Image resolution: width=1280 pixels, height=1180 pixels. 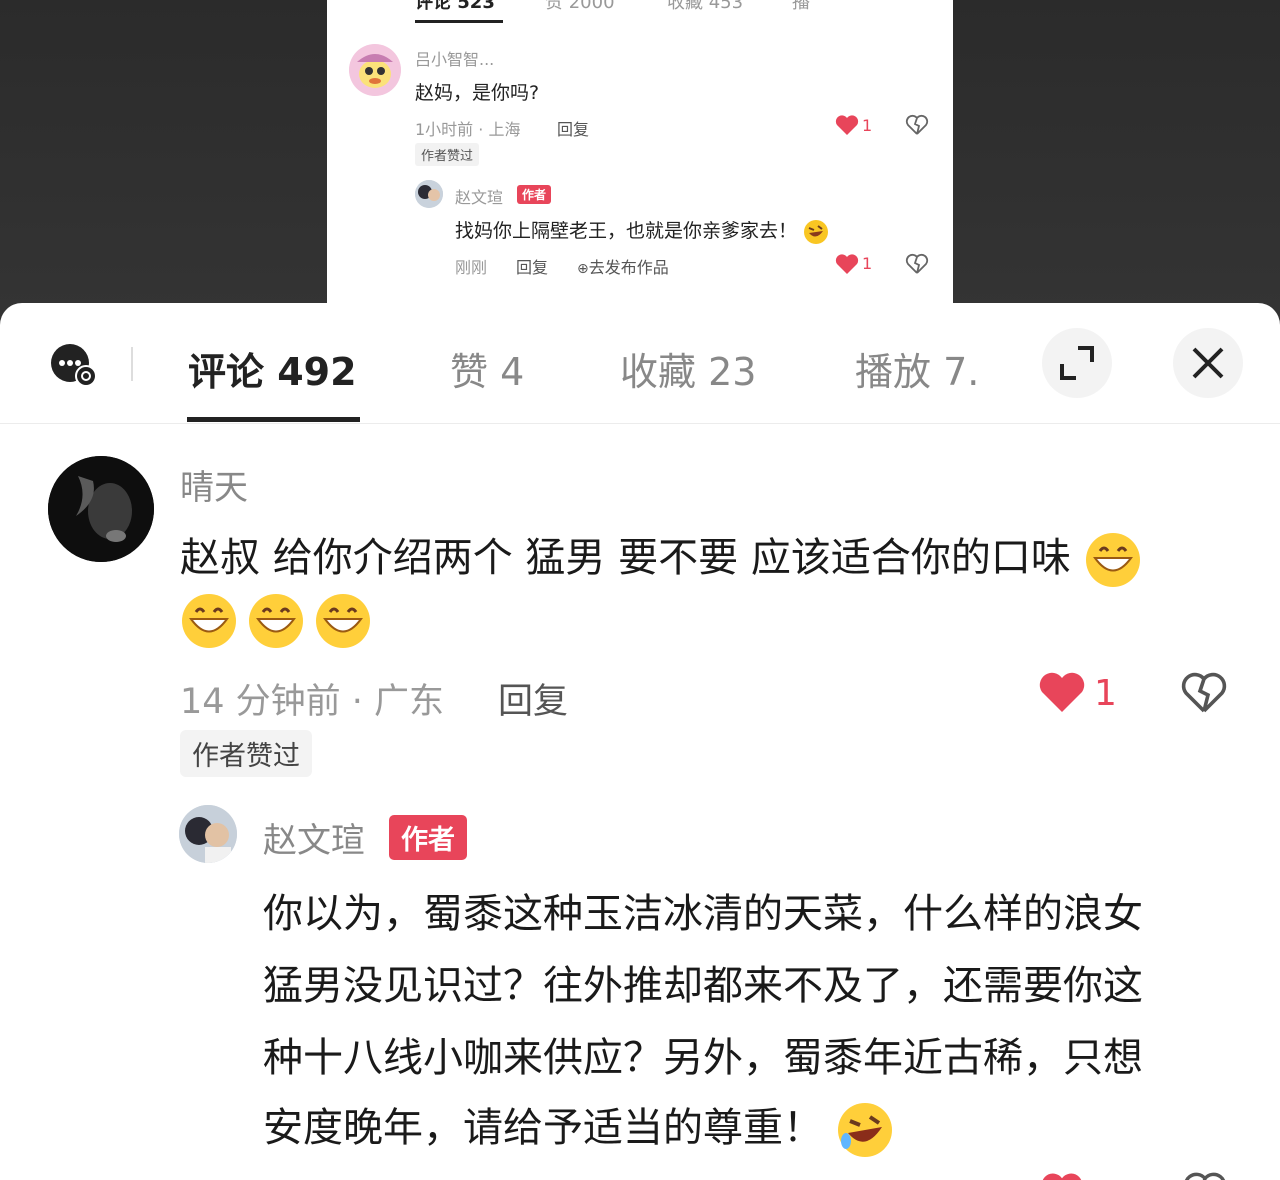 What do you see at coordinates (533, 698) in the screenshot?
I see `reply-button: 回复` at bounding box center [533, 698].